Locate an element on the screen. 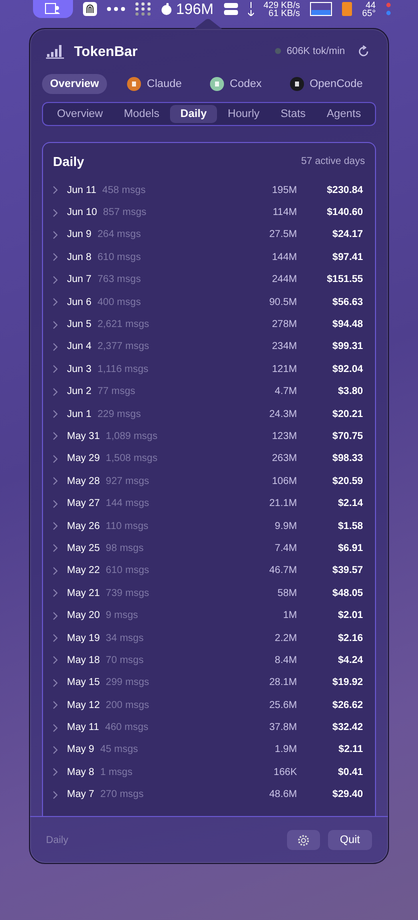 Image resolution: width=418 pixels, height=920 pixels. token-count: 8.4M is located at coordinates (285, 660).